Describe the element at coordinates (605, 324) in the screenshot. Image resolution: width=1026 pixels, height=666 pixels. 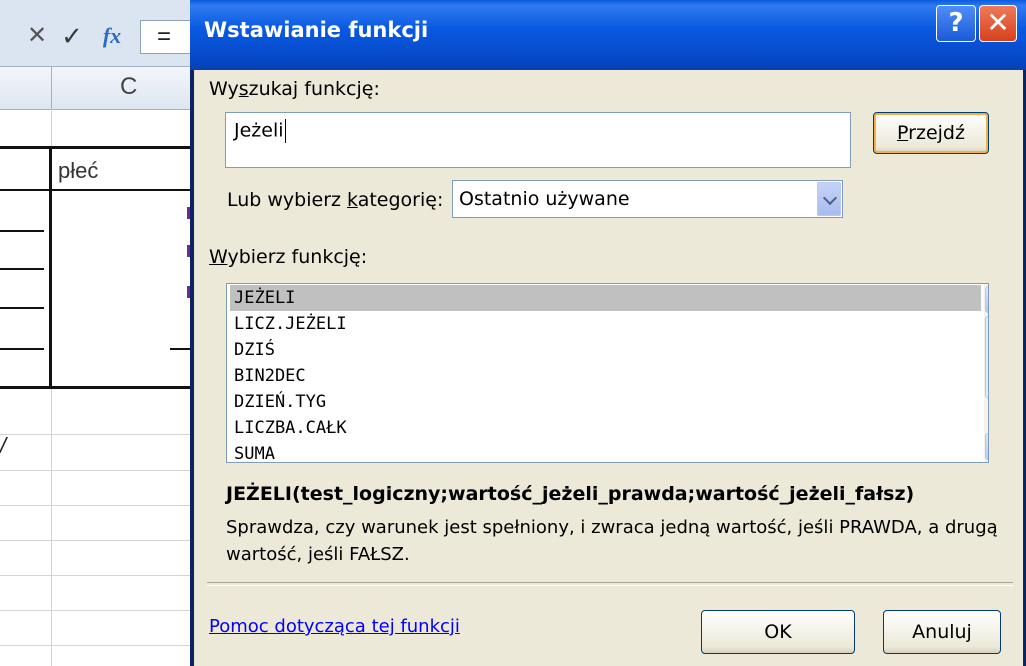
I see `list-item: LICZ.JEŻELI` at that location.